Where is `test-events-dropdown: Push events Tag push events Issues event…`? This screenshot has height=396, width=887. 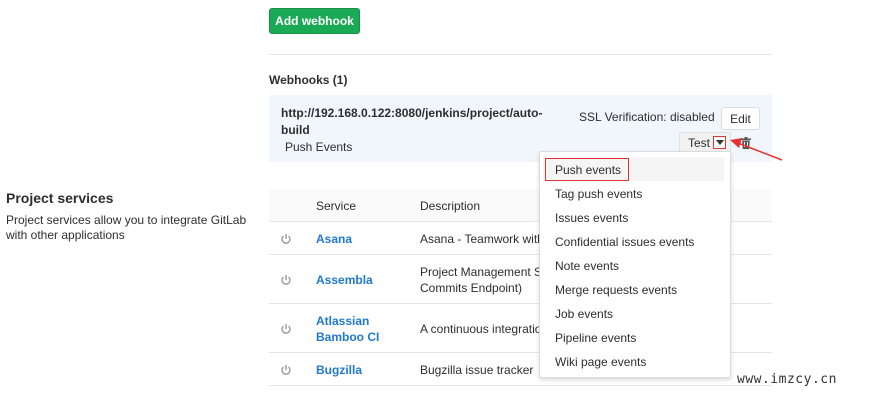 test-events-dropdown: Push events Tag push events Issues event… is located at coordinates (635, 264).